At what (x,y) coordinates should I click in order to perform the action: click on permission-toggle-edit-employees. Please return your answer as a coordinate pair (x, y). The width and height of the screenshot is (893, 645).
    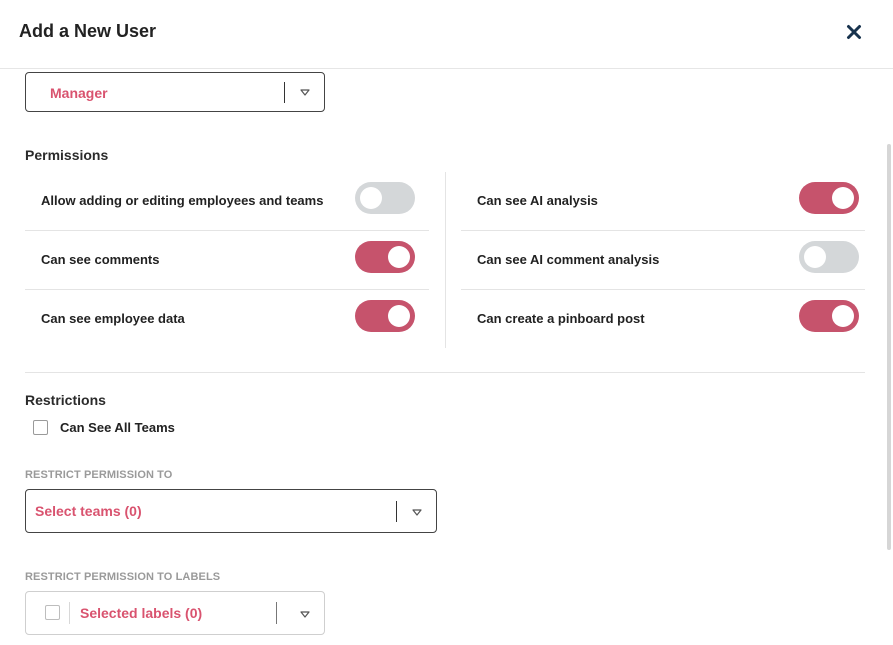
    Looking at the image, I should click on (385, 198).